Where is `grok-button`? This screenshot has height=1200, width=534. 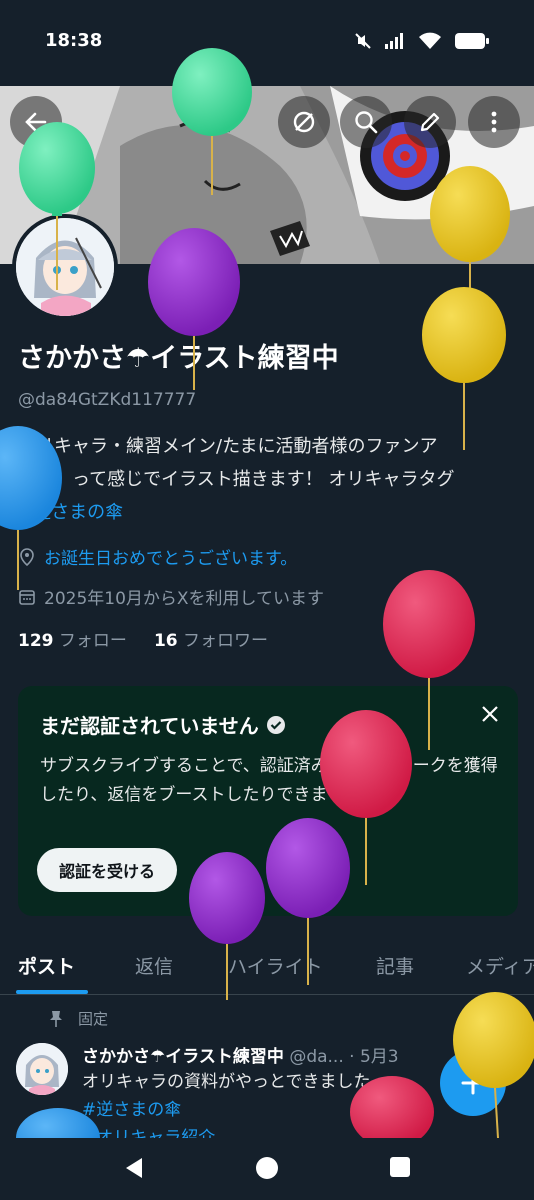
grok-button is located at coordinates (304, 122).